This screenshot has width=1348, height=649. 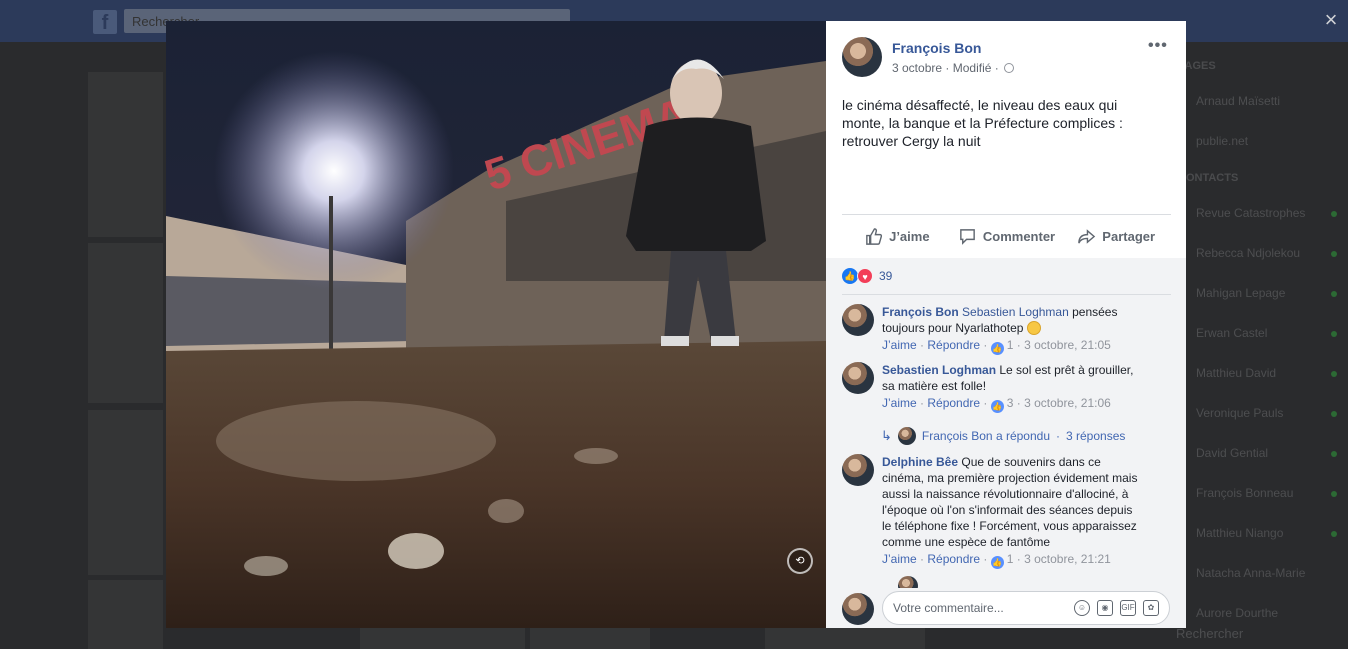 I want to click on contact-item: François Bonneau, so click(x=1245, y=493).